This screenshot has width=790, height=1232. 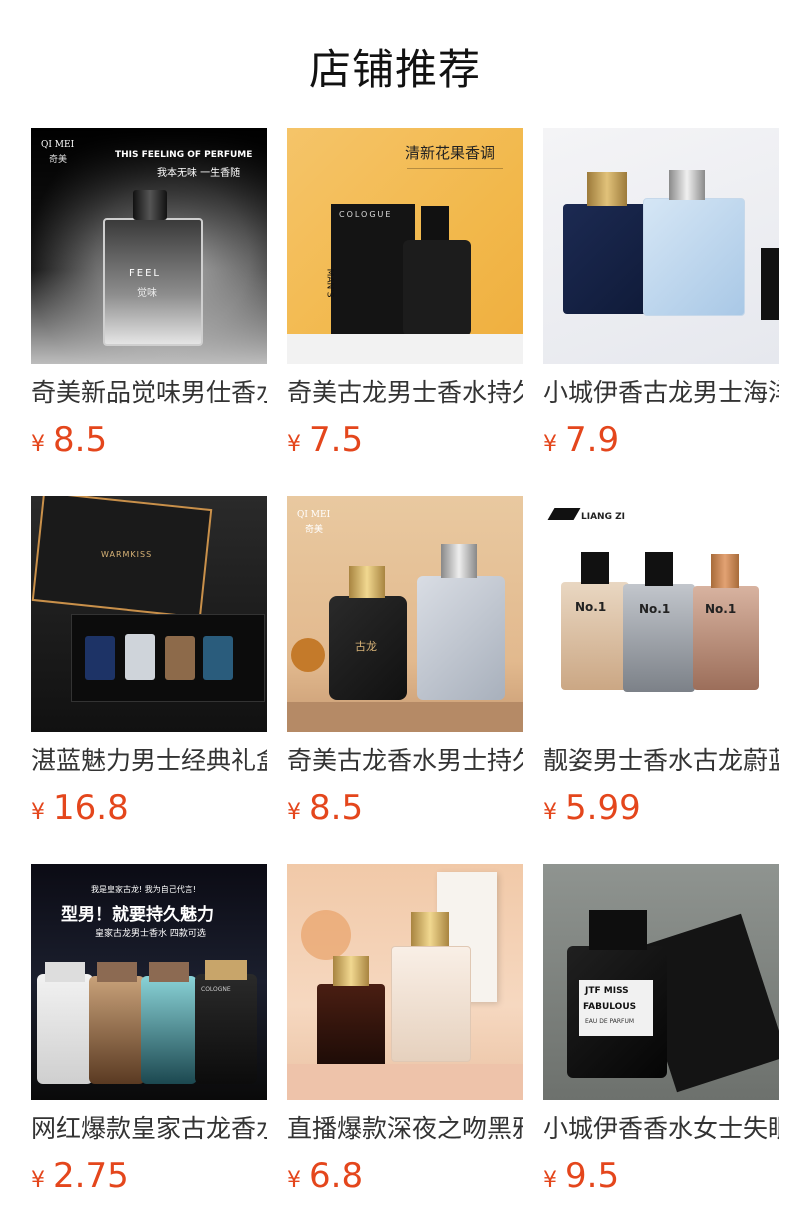 What do you see at coordinates (91, 1176) in the screenshot?
I see `price-value: 2.75` at bounding box center [91, 1176].